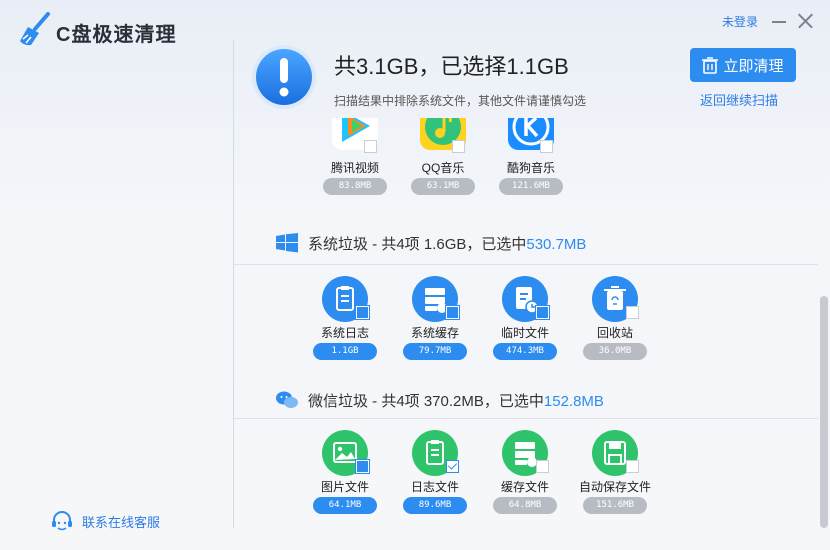 Image resolution: width=830 pixels, height=550 pixels. Describe the element at coordinates (530, 168) in the screenshot. I see `item-label: 酷狗音乐` at that location.